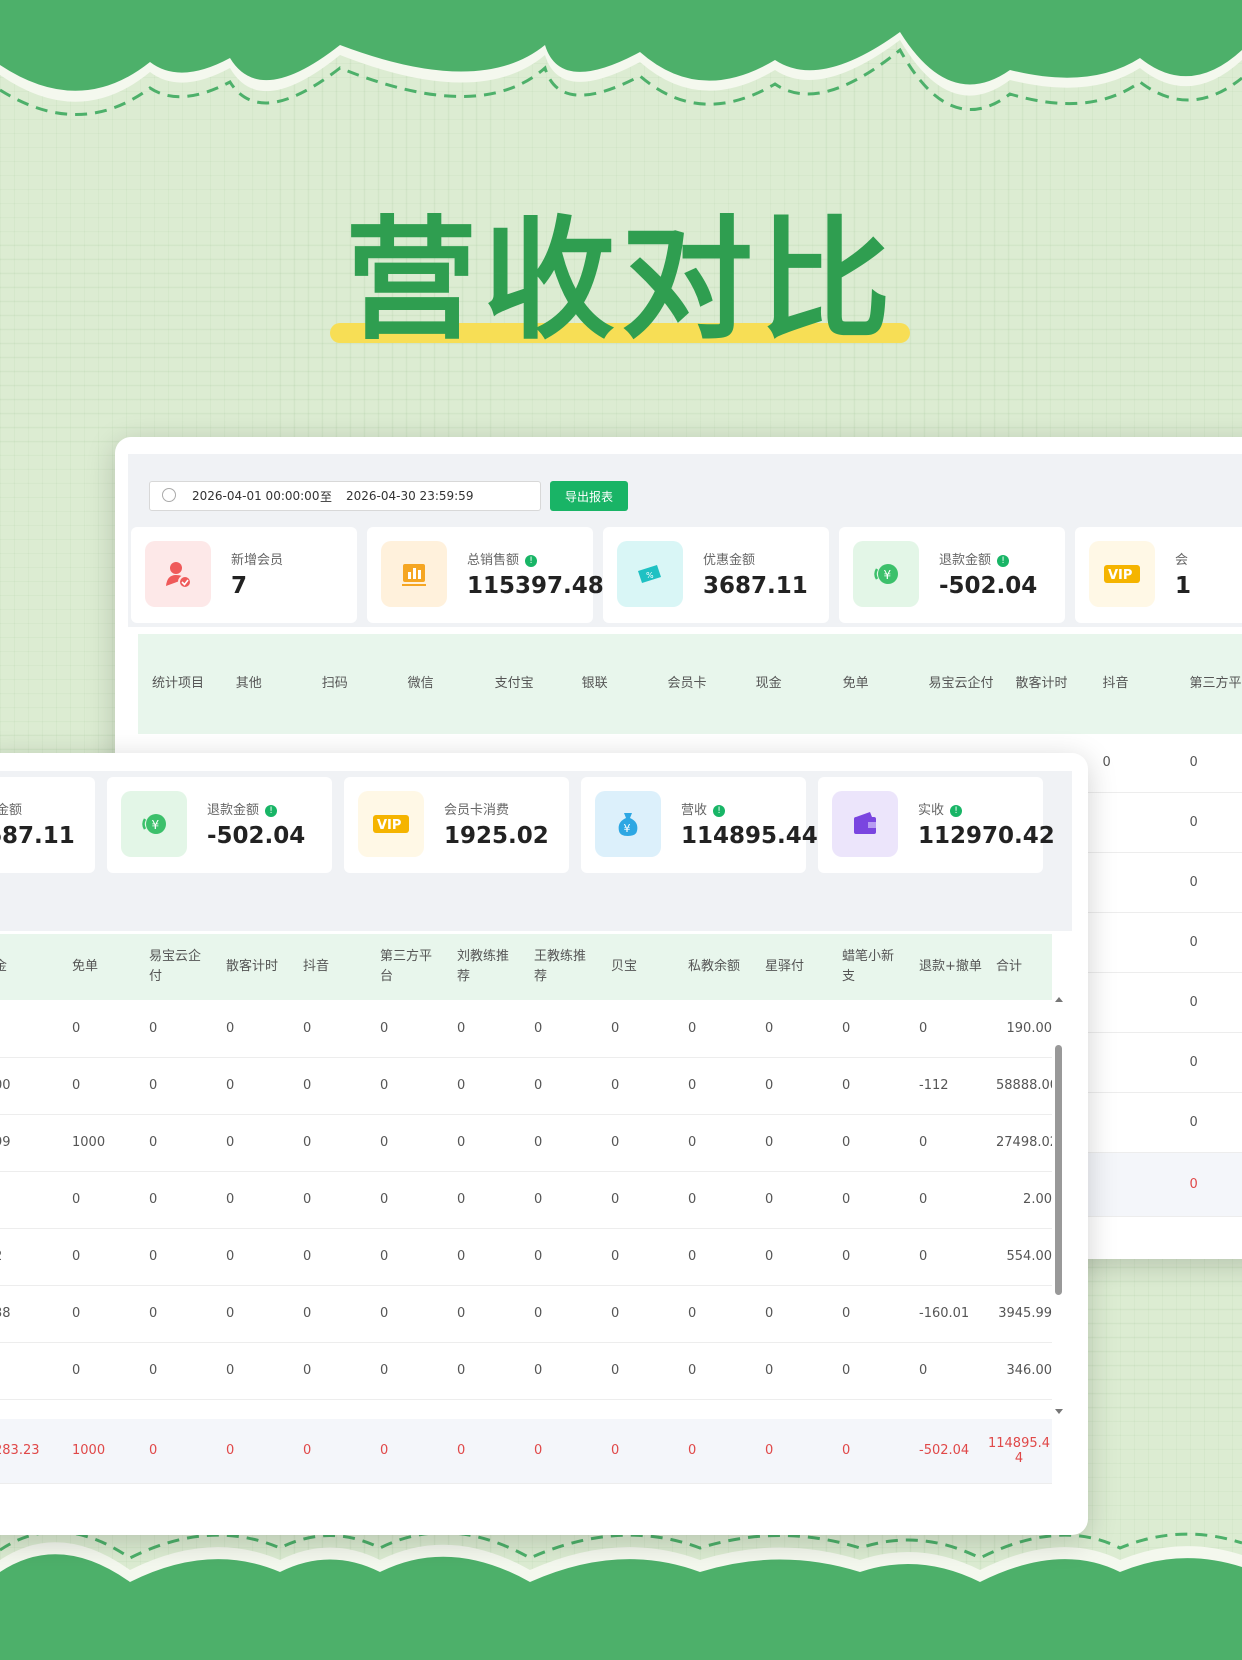 The width and height of the screenshot is (1242, 1660). I want to click on export-report-button: 导出报表, so click(589, 496).